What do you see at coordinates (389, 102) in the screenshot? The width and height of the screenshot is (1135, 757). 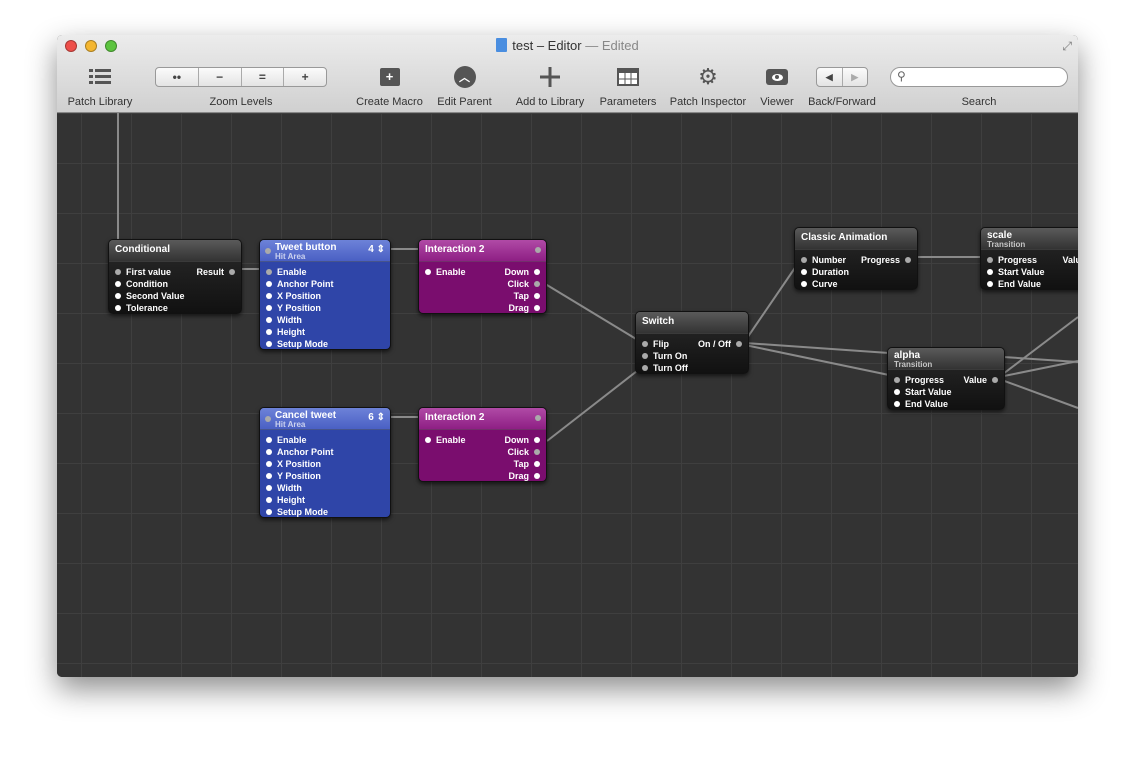 I see `create-macro-label: Create Macro` at bounding box center [389, 102].